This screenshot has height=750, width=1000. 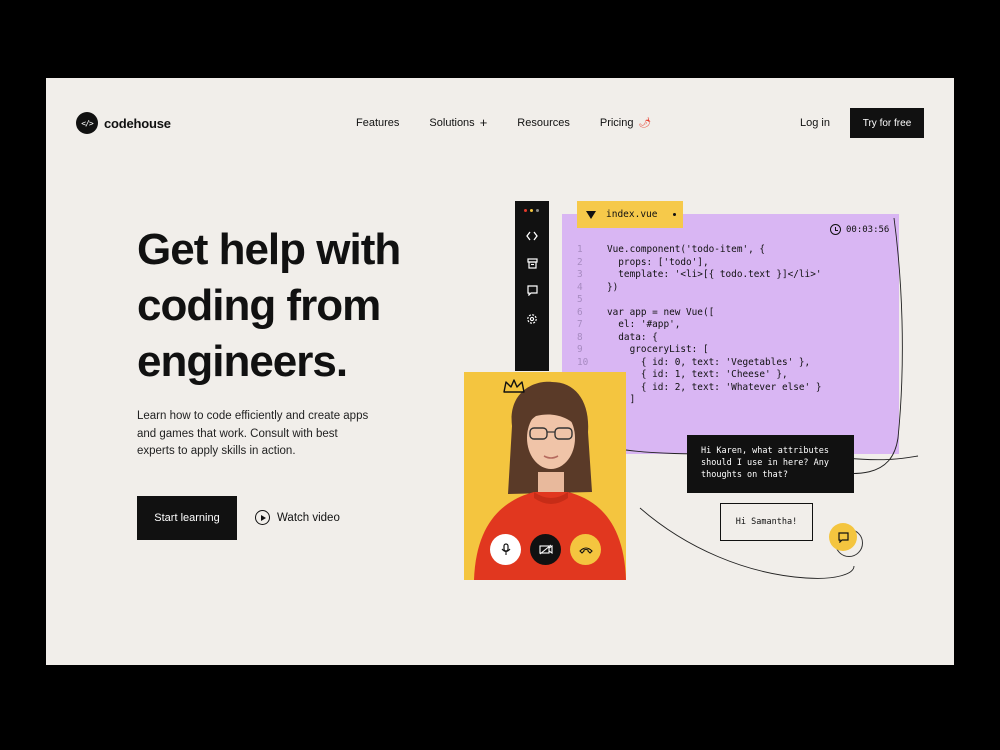 I want to click on code-line: 7 el: '#app',, so click(x=699, y=325).